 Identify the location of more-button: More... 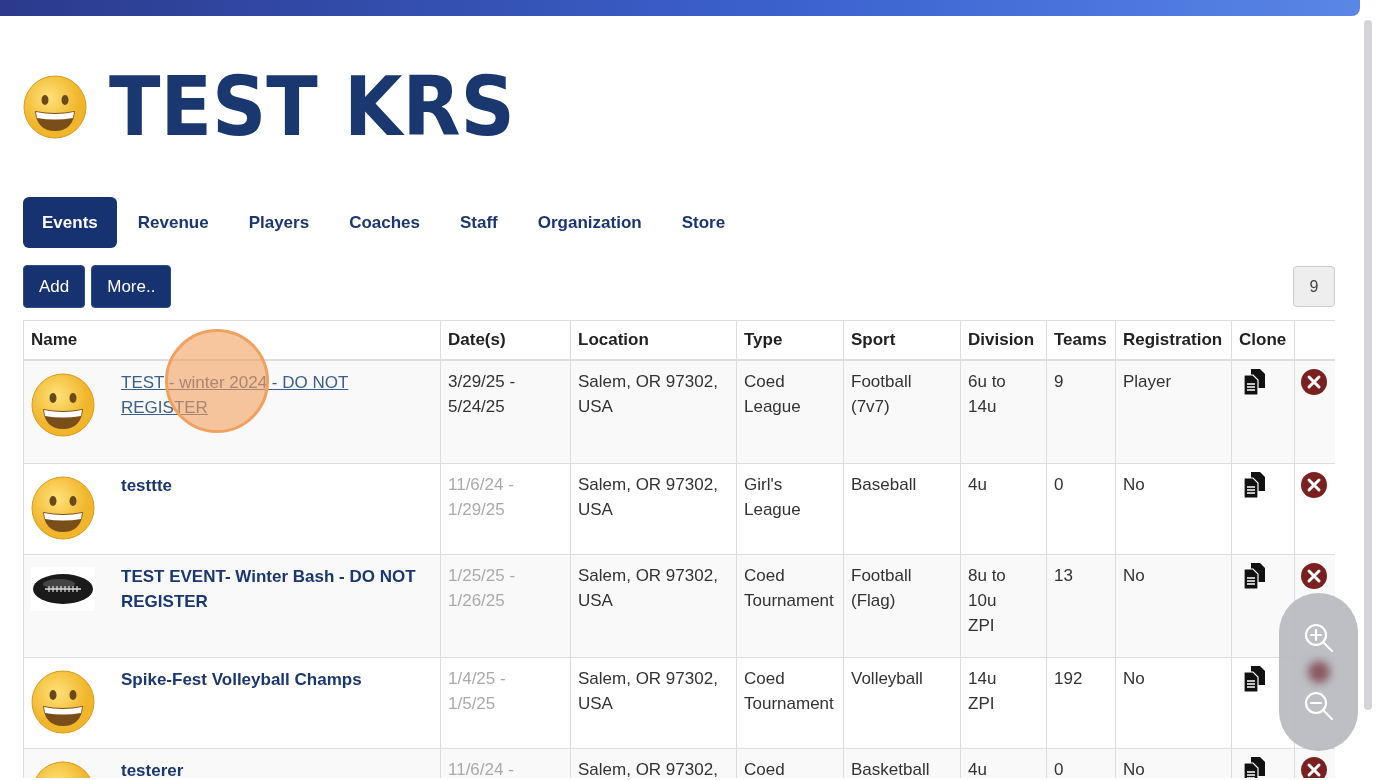
(131, 286).